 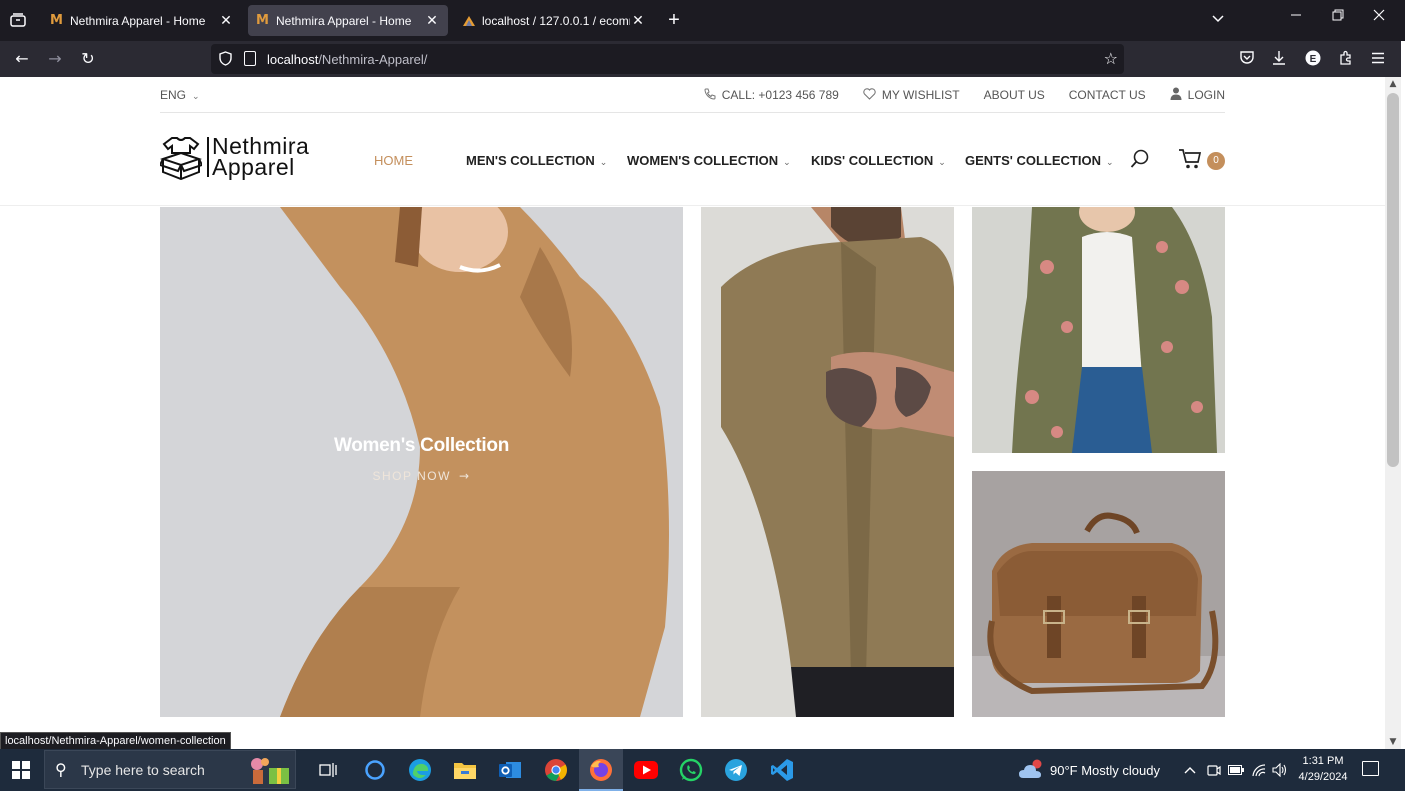 I want to click on new-tab-icon: +, so click(x=674, y=20).